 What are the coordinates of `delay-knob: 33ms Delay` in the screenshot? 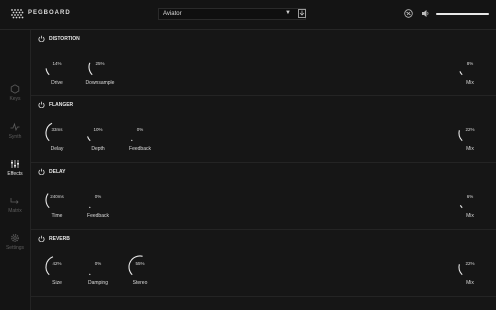 It's located at (57, 138).